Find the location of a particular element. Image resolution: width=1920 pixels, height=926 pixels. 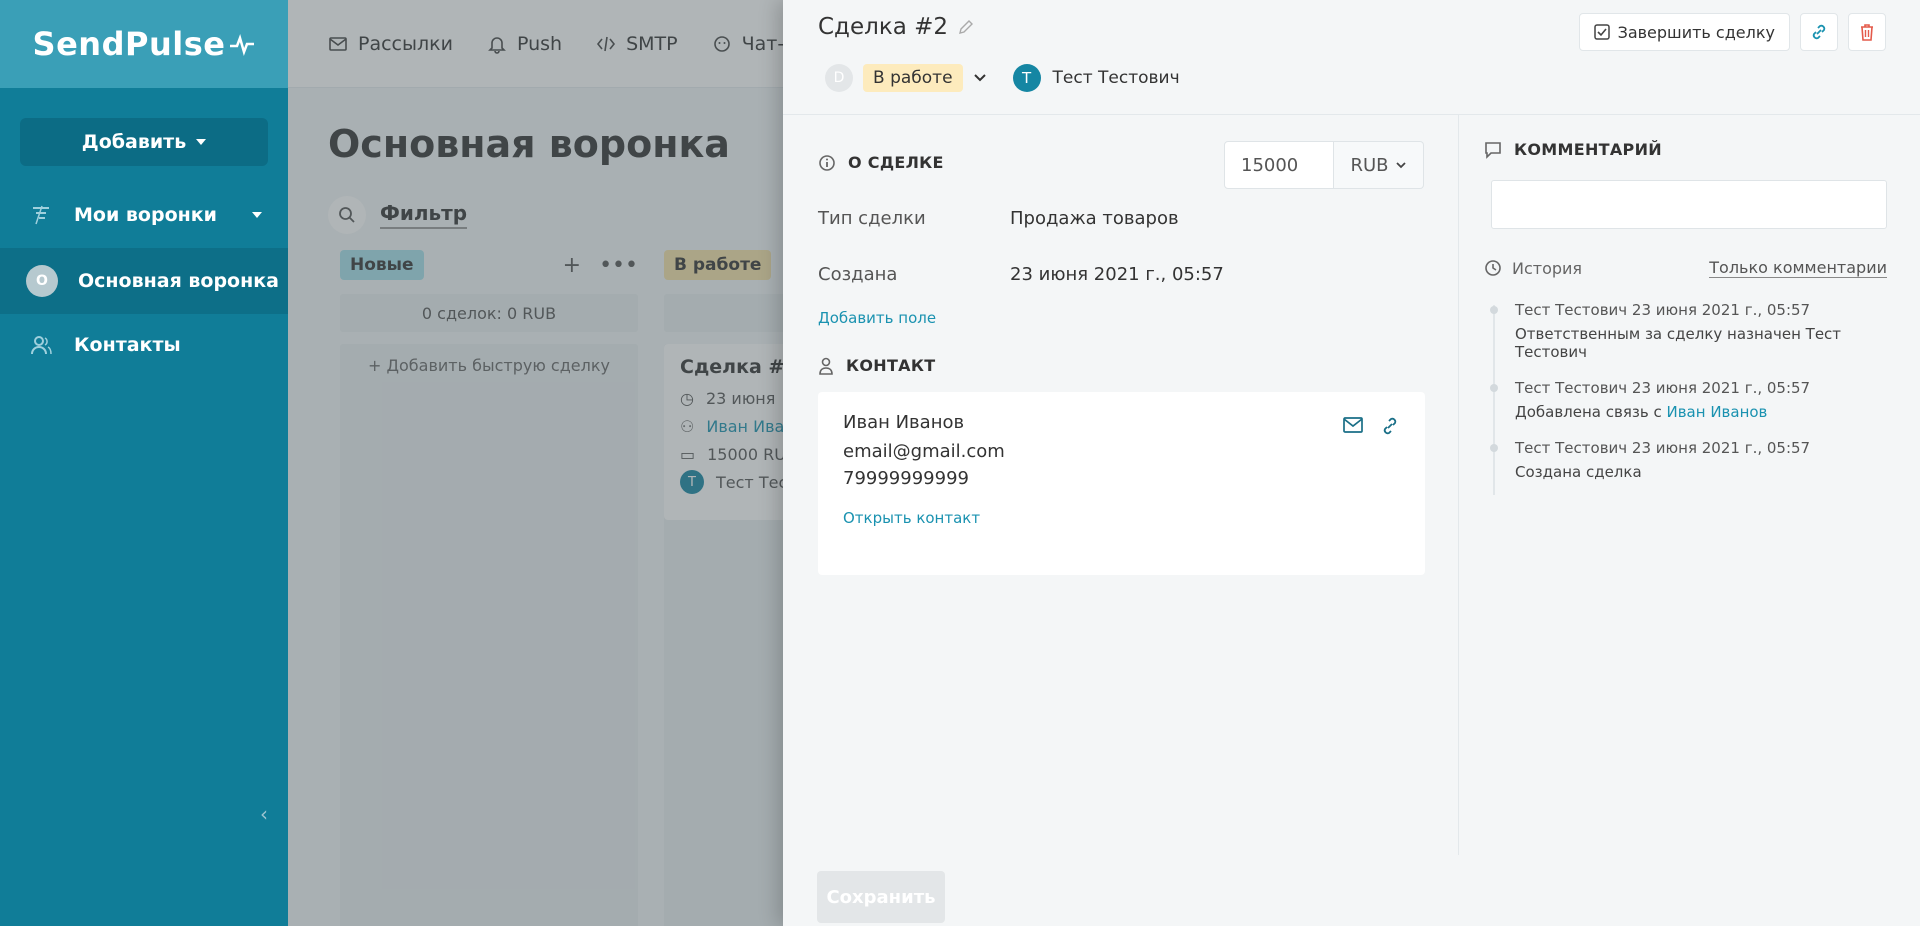

clock-icon is located at coordinates (1493, 268).